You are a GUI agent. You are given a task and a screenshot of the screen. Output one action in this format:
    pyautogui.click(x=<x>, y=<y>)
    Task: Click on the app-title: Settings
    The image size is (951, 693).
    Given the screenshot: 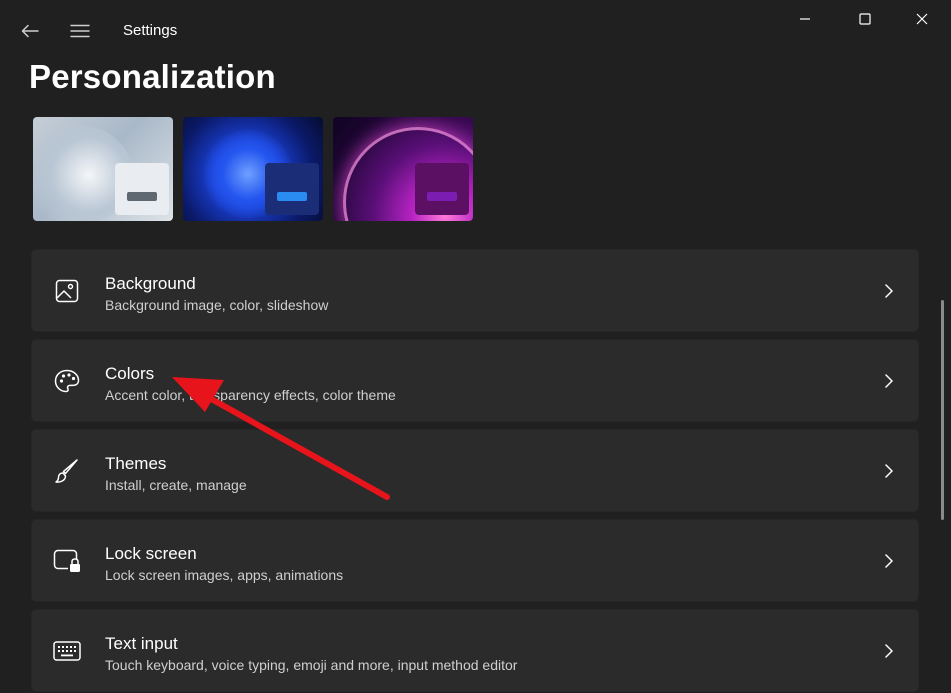 What is the action you would take?
    pyautogui.click(x=150, y=30)
    